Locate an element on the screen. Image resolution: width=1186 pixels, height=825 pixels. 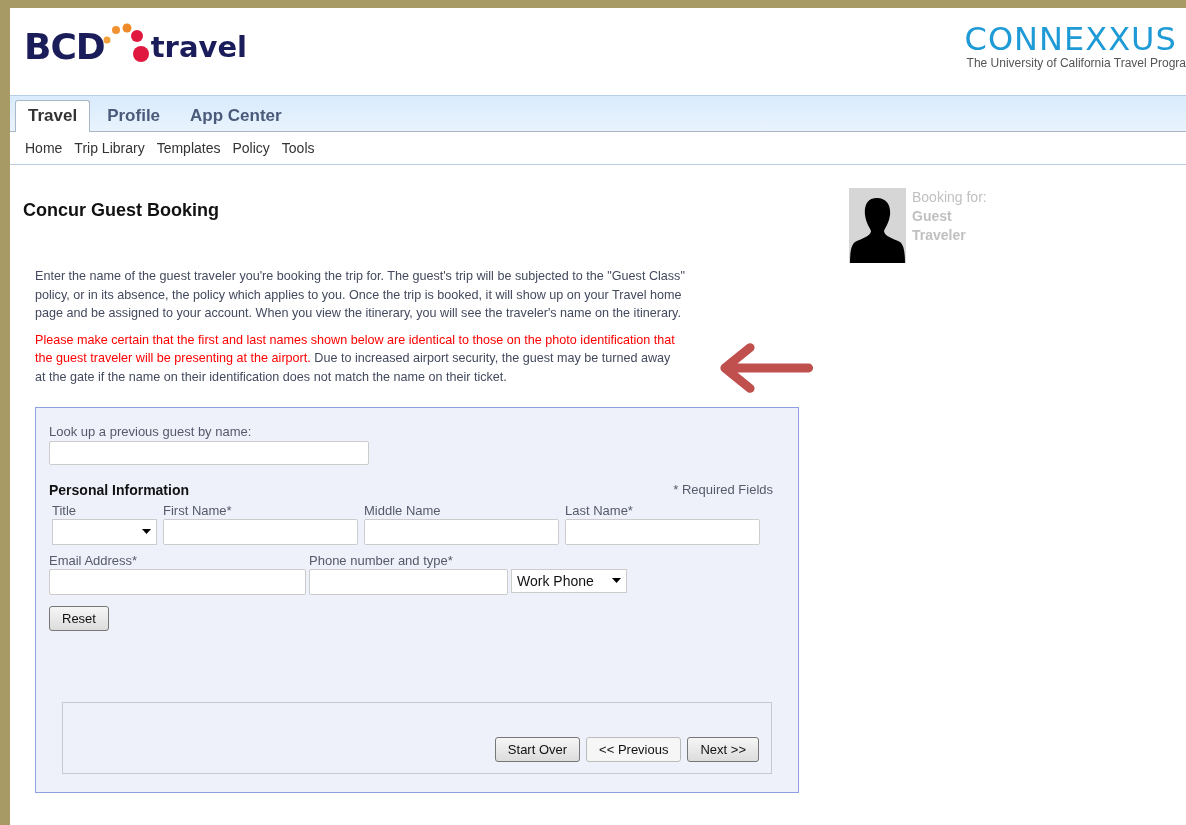
title-dropdown is located at coordinates (104, 531).